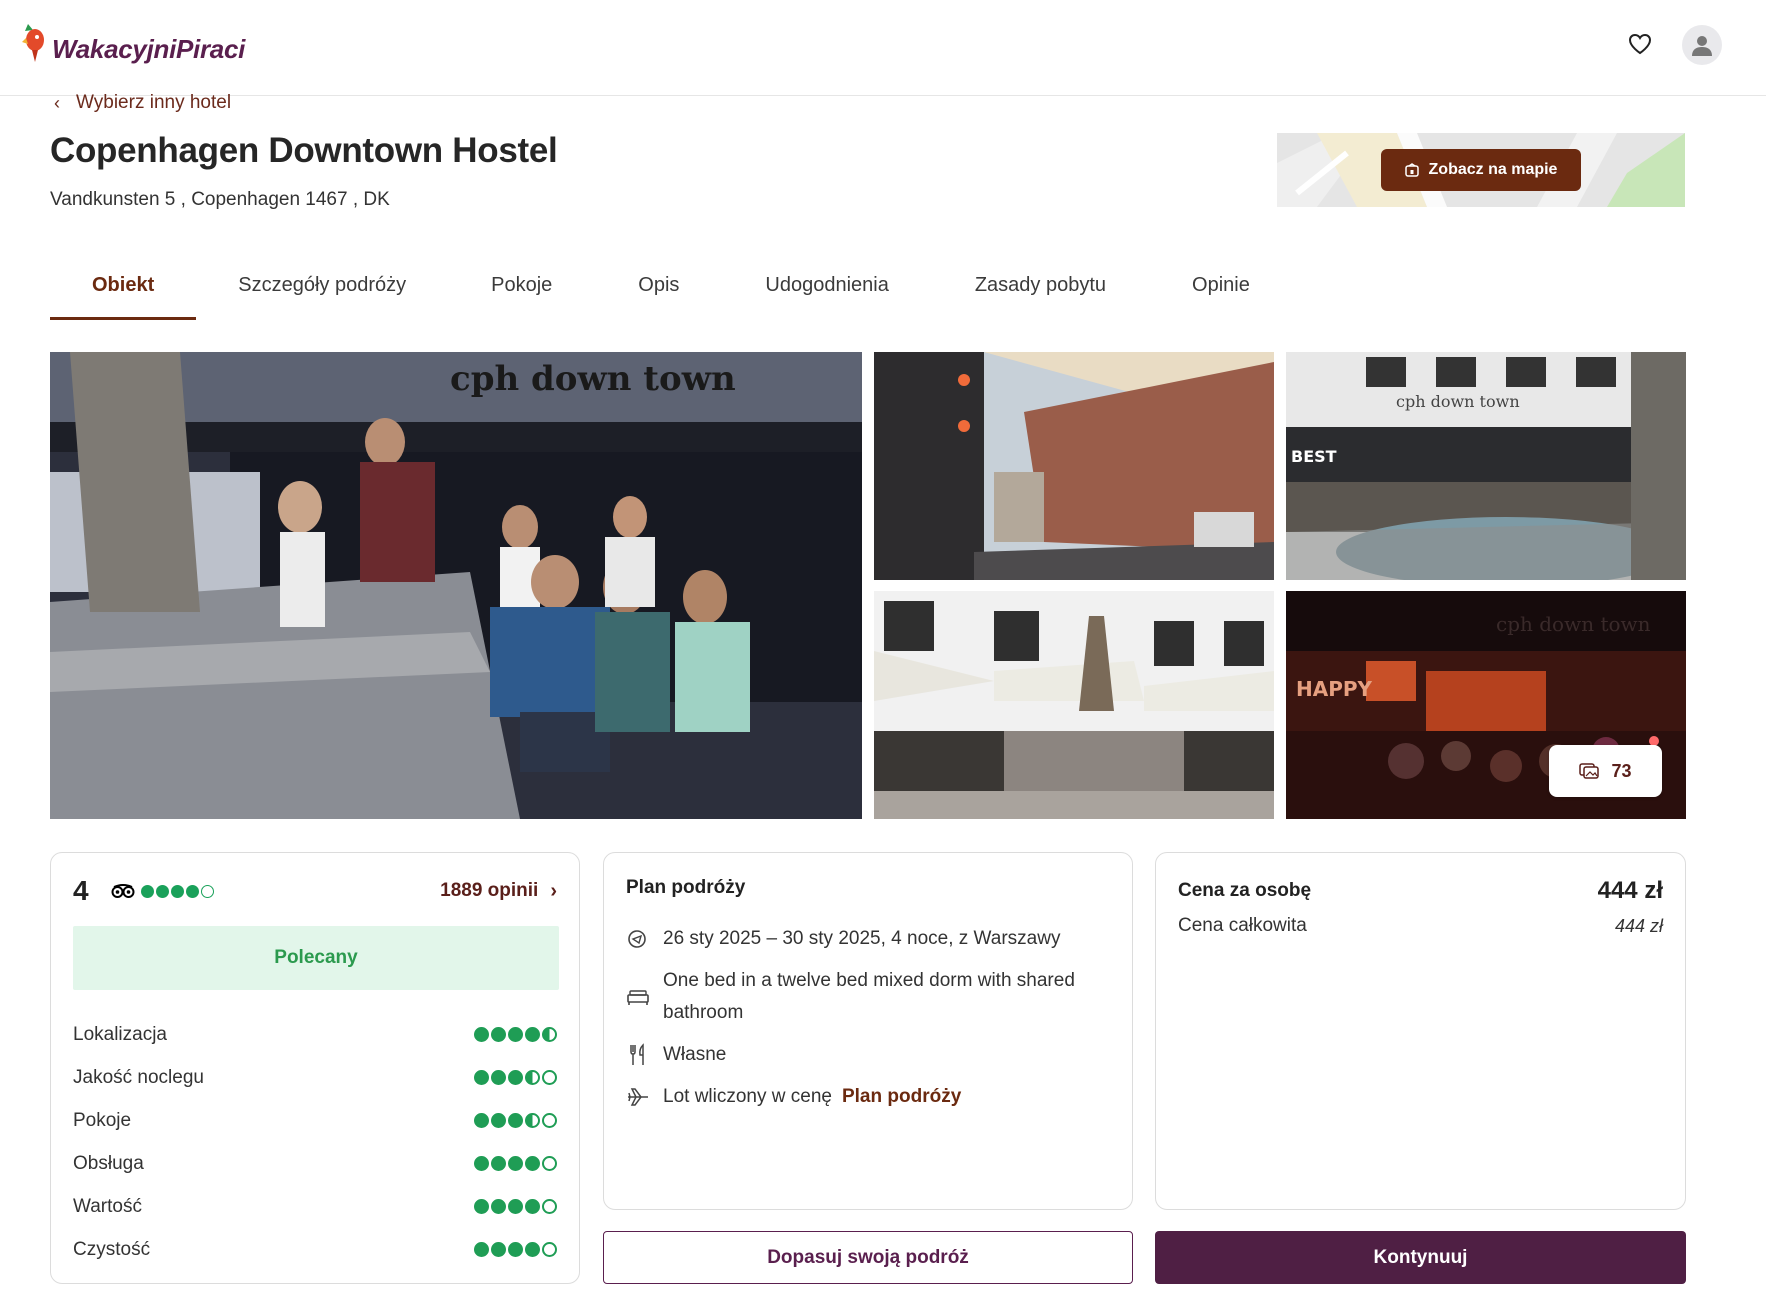 The image size is (1766, 1306). What do you see at coordinates (686, 887) in the screenshot?
I see `trip-plan-title: Plan podróży` at bounding box center [686, 887].